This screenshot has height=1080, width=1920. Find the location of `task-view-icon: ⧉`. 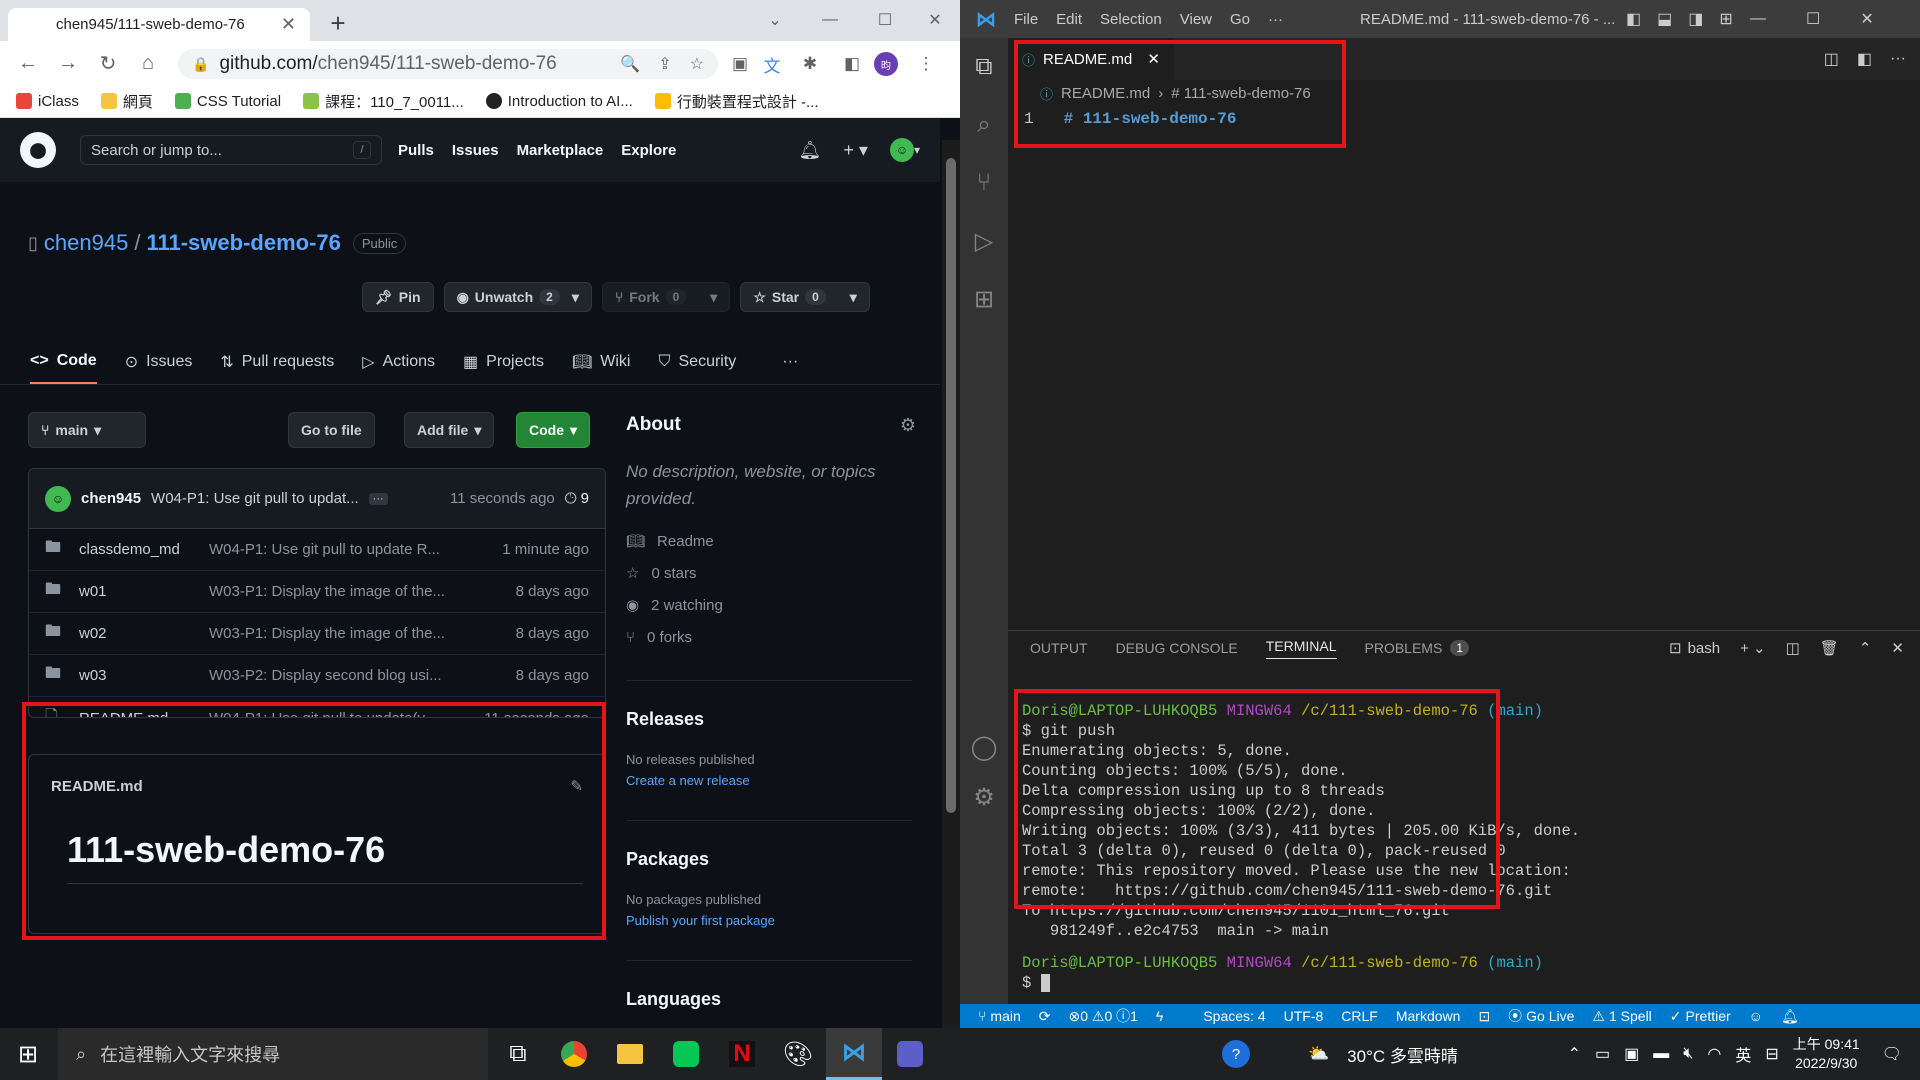

task-view-icon: ⧉ is located at coordinates (518, 1054).